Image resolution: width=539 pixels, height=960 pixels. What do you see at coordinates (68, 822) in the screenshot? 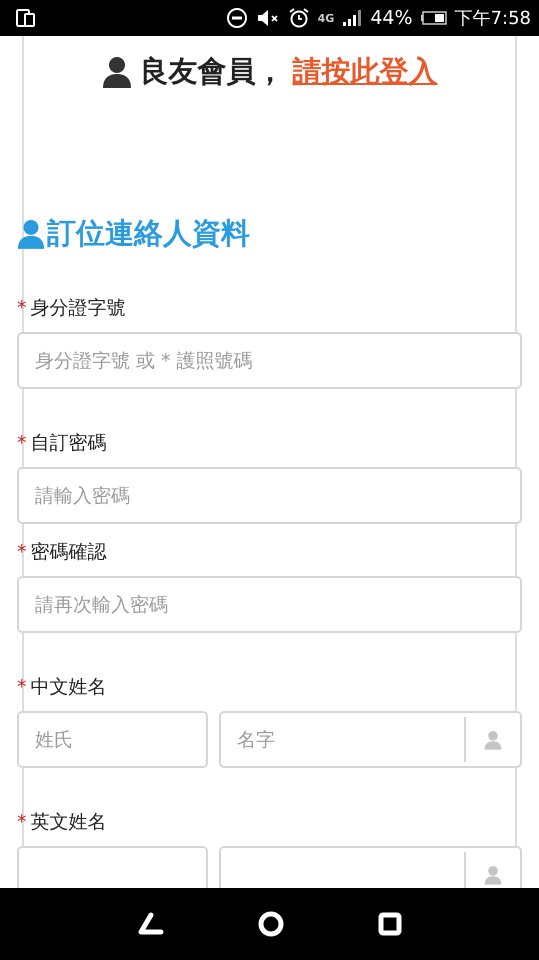
I see `field-label: 英文姓名` at bounding box center [68, 822].